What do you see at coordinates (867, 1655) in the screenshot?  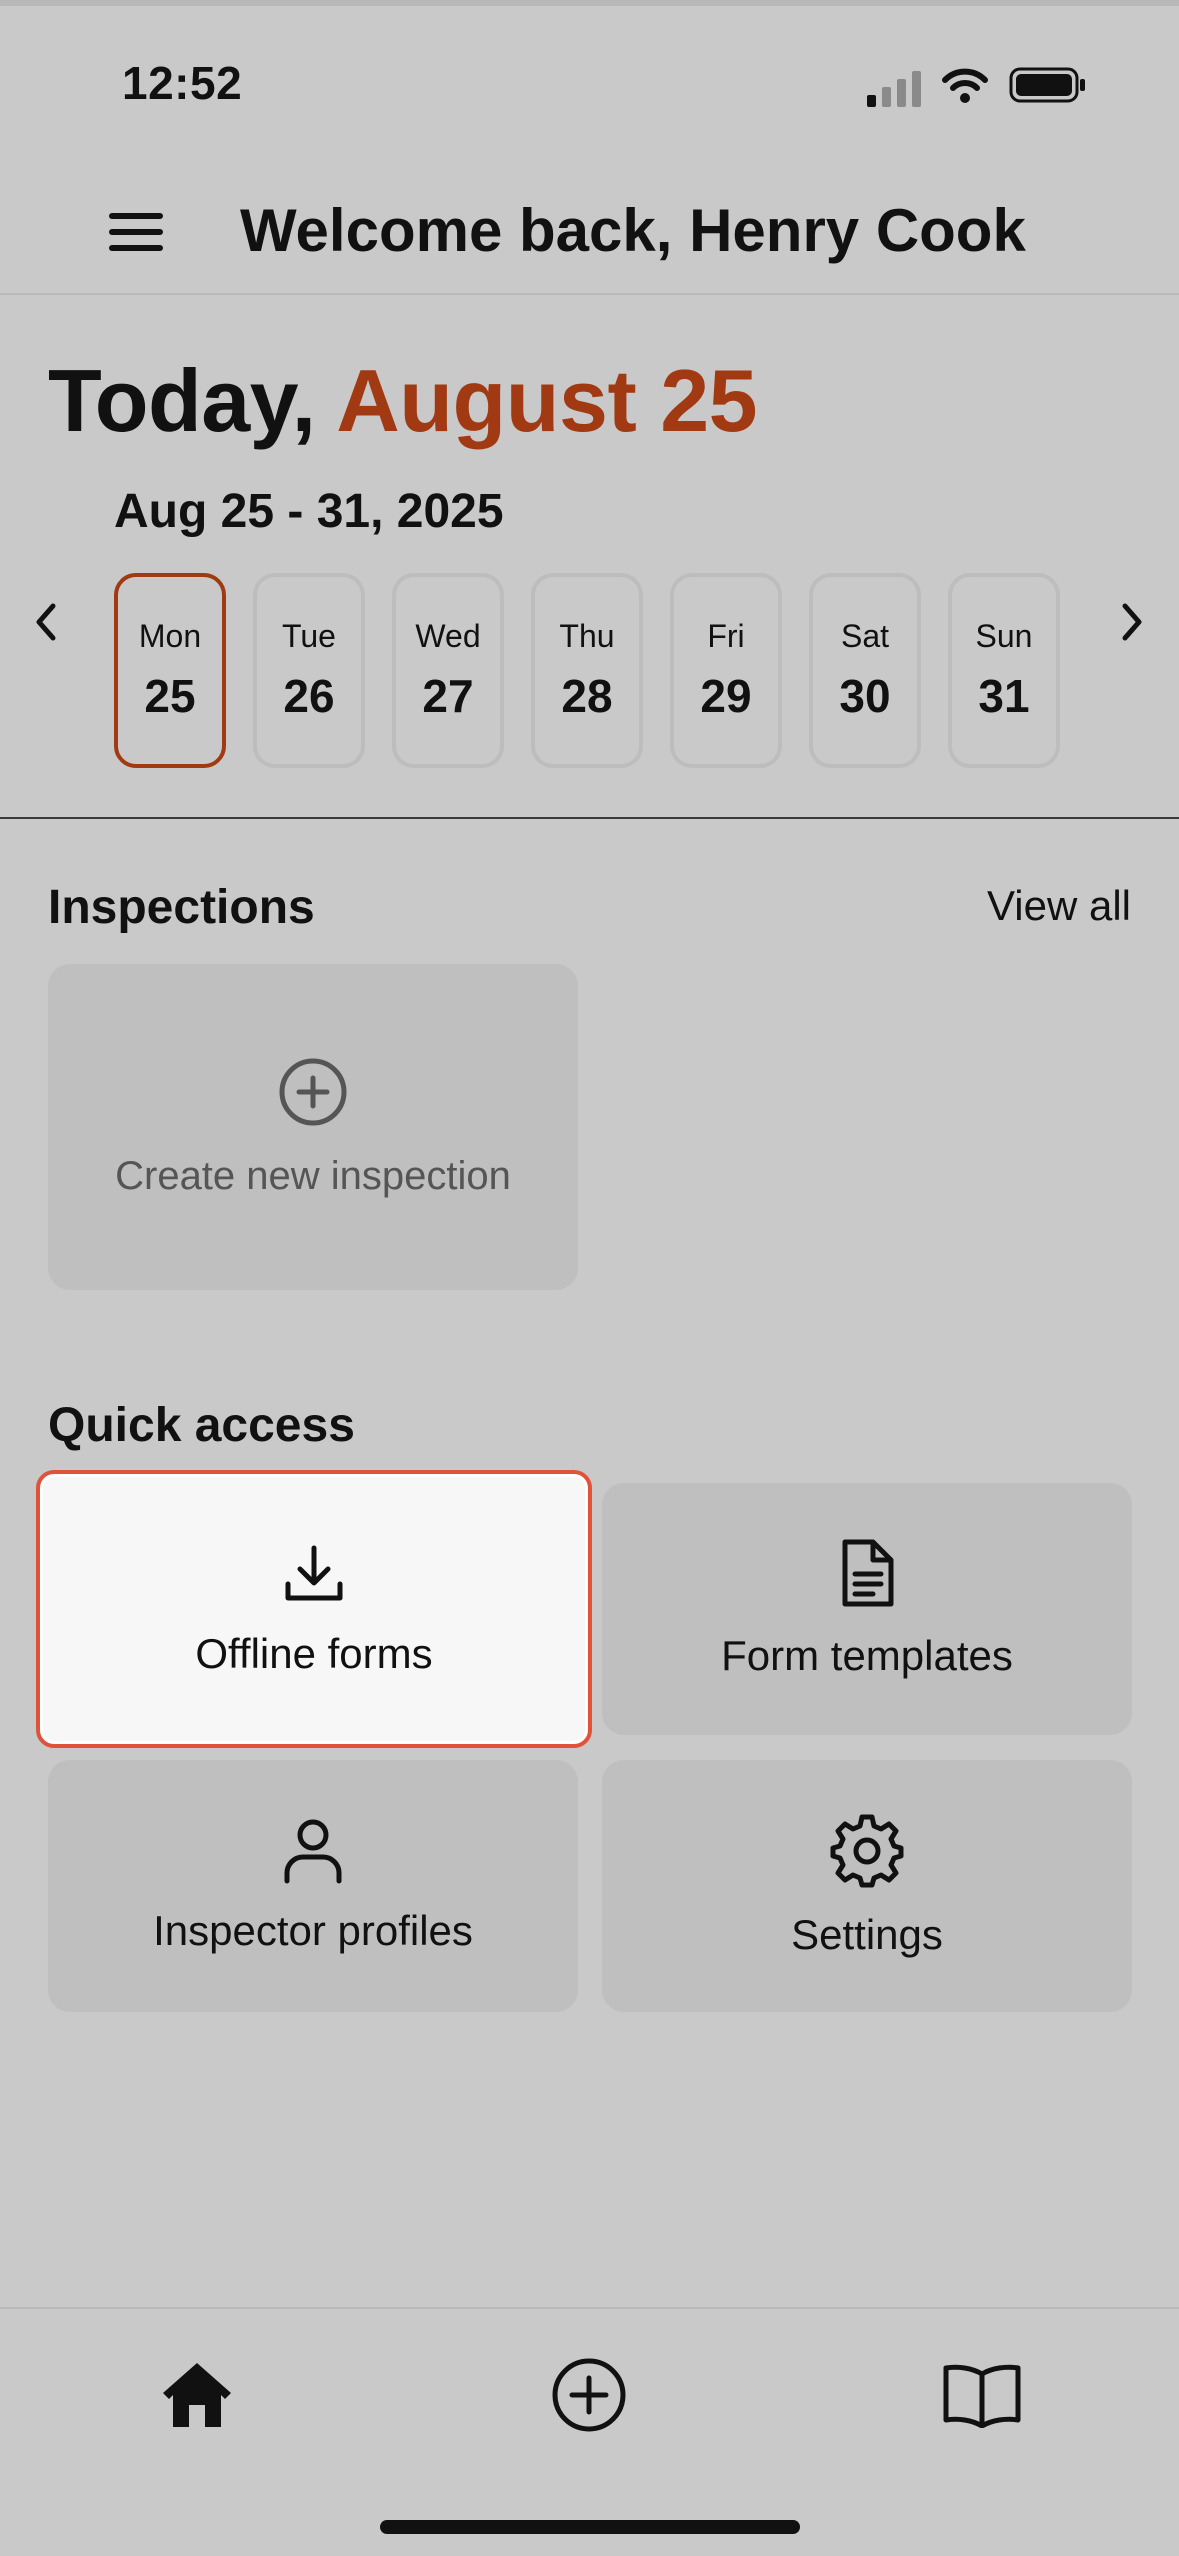 I see `form-templates-label: Form templates` at bounding box center [867, 1655].